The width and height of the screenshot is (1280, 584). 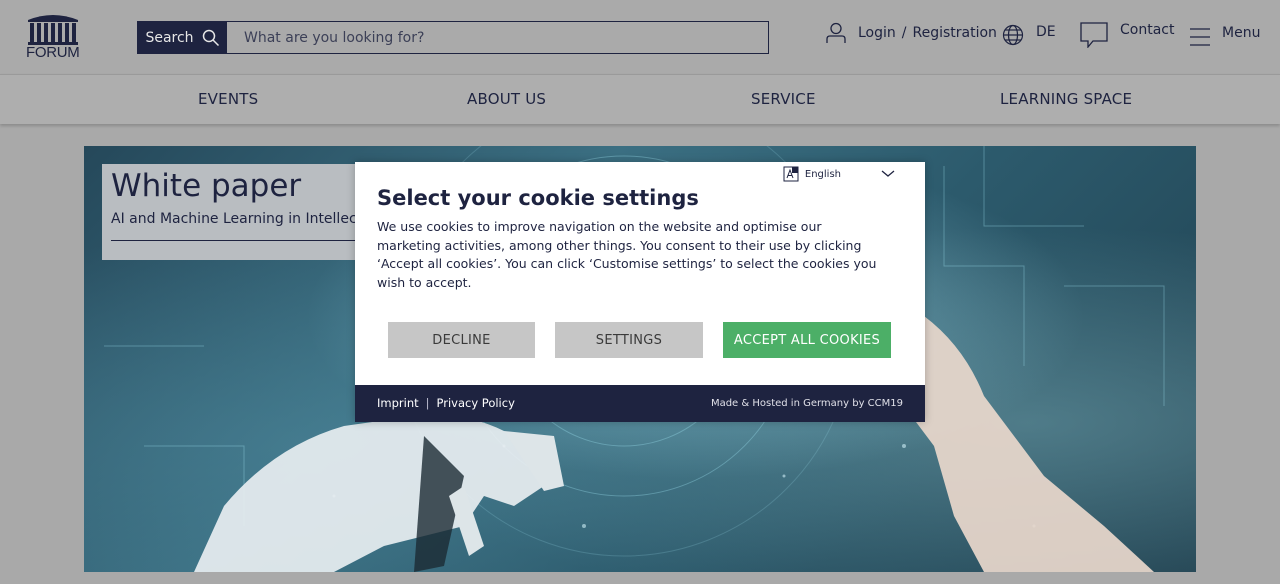 I want to click on decline-button: DECLINE, so click(x=461, y=340).